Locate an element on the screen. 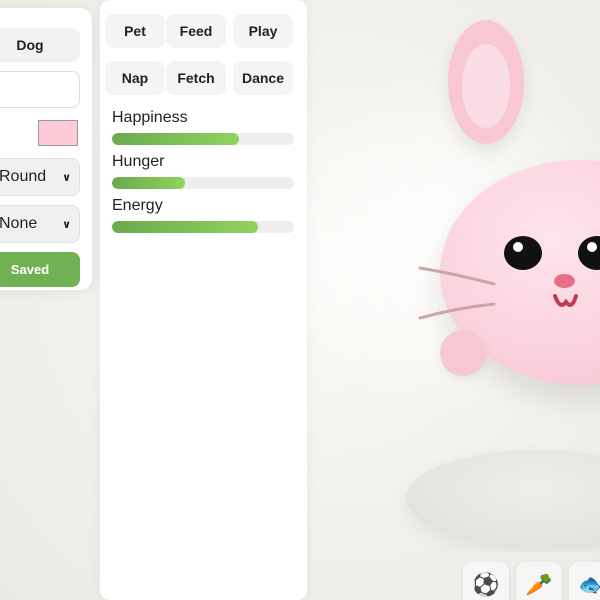 Image resolution: width=600 pixels, height=600 pixels. save-button: Saved is located at coordinates (40, 269).